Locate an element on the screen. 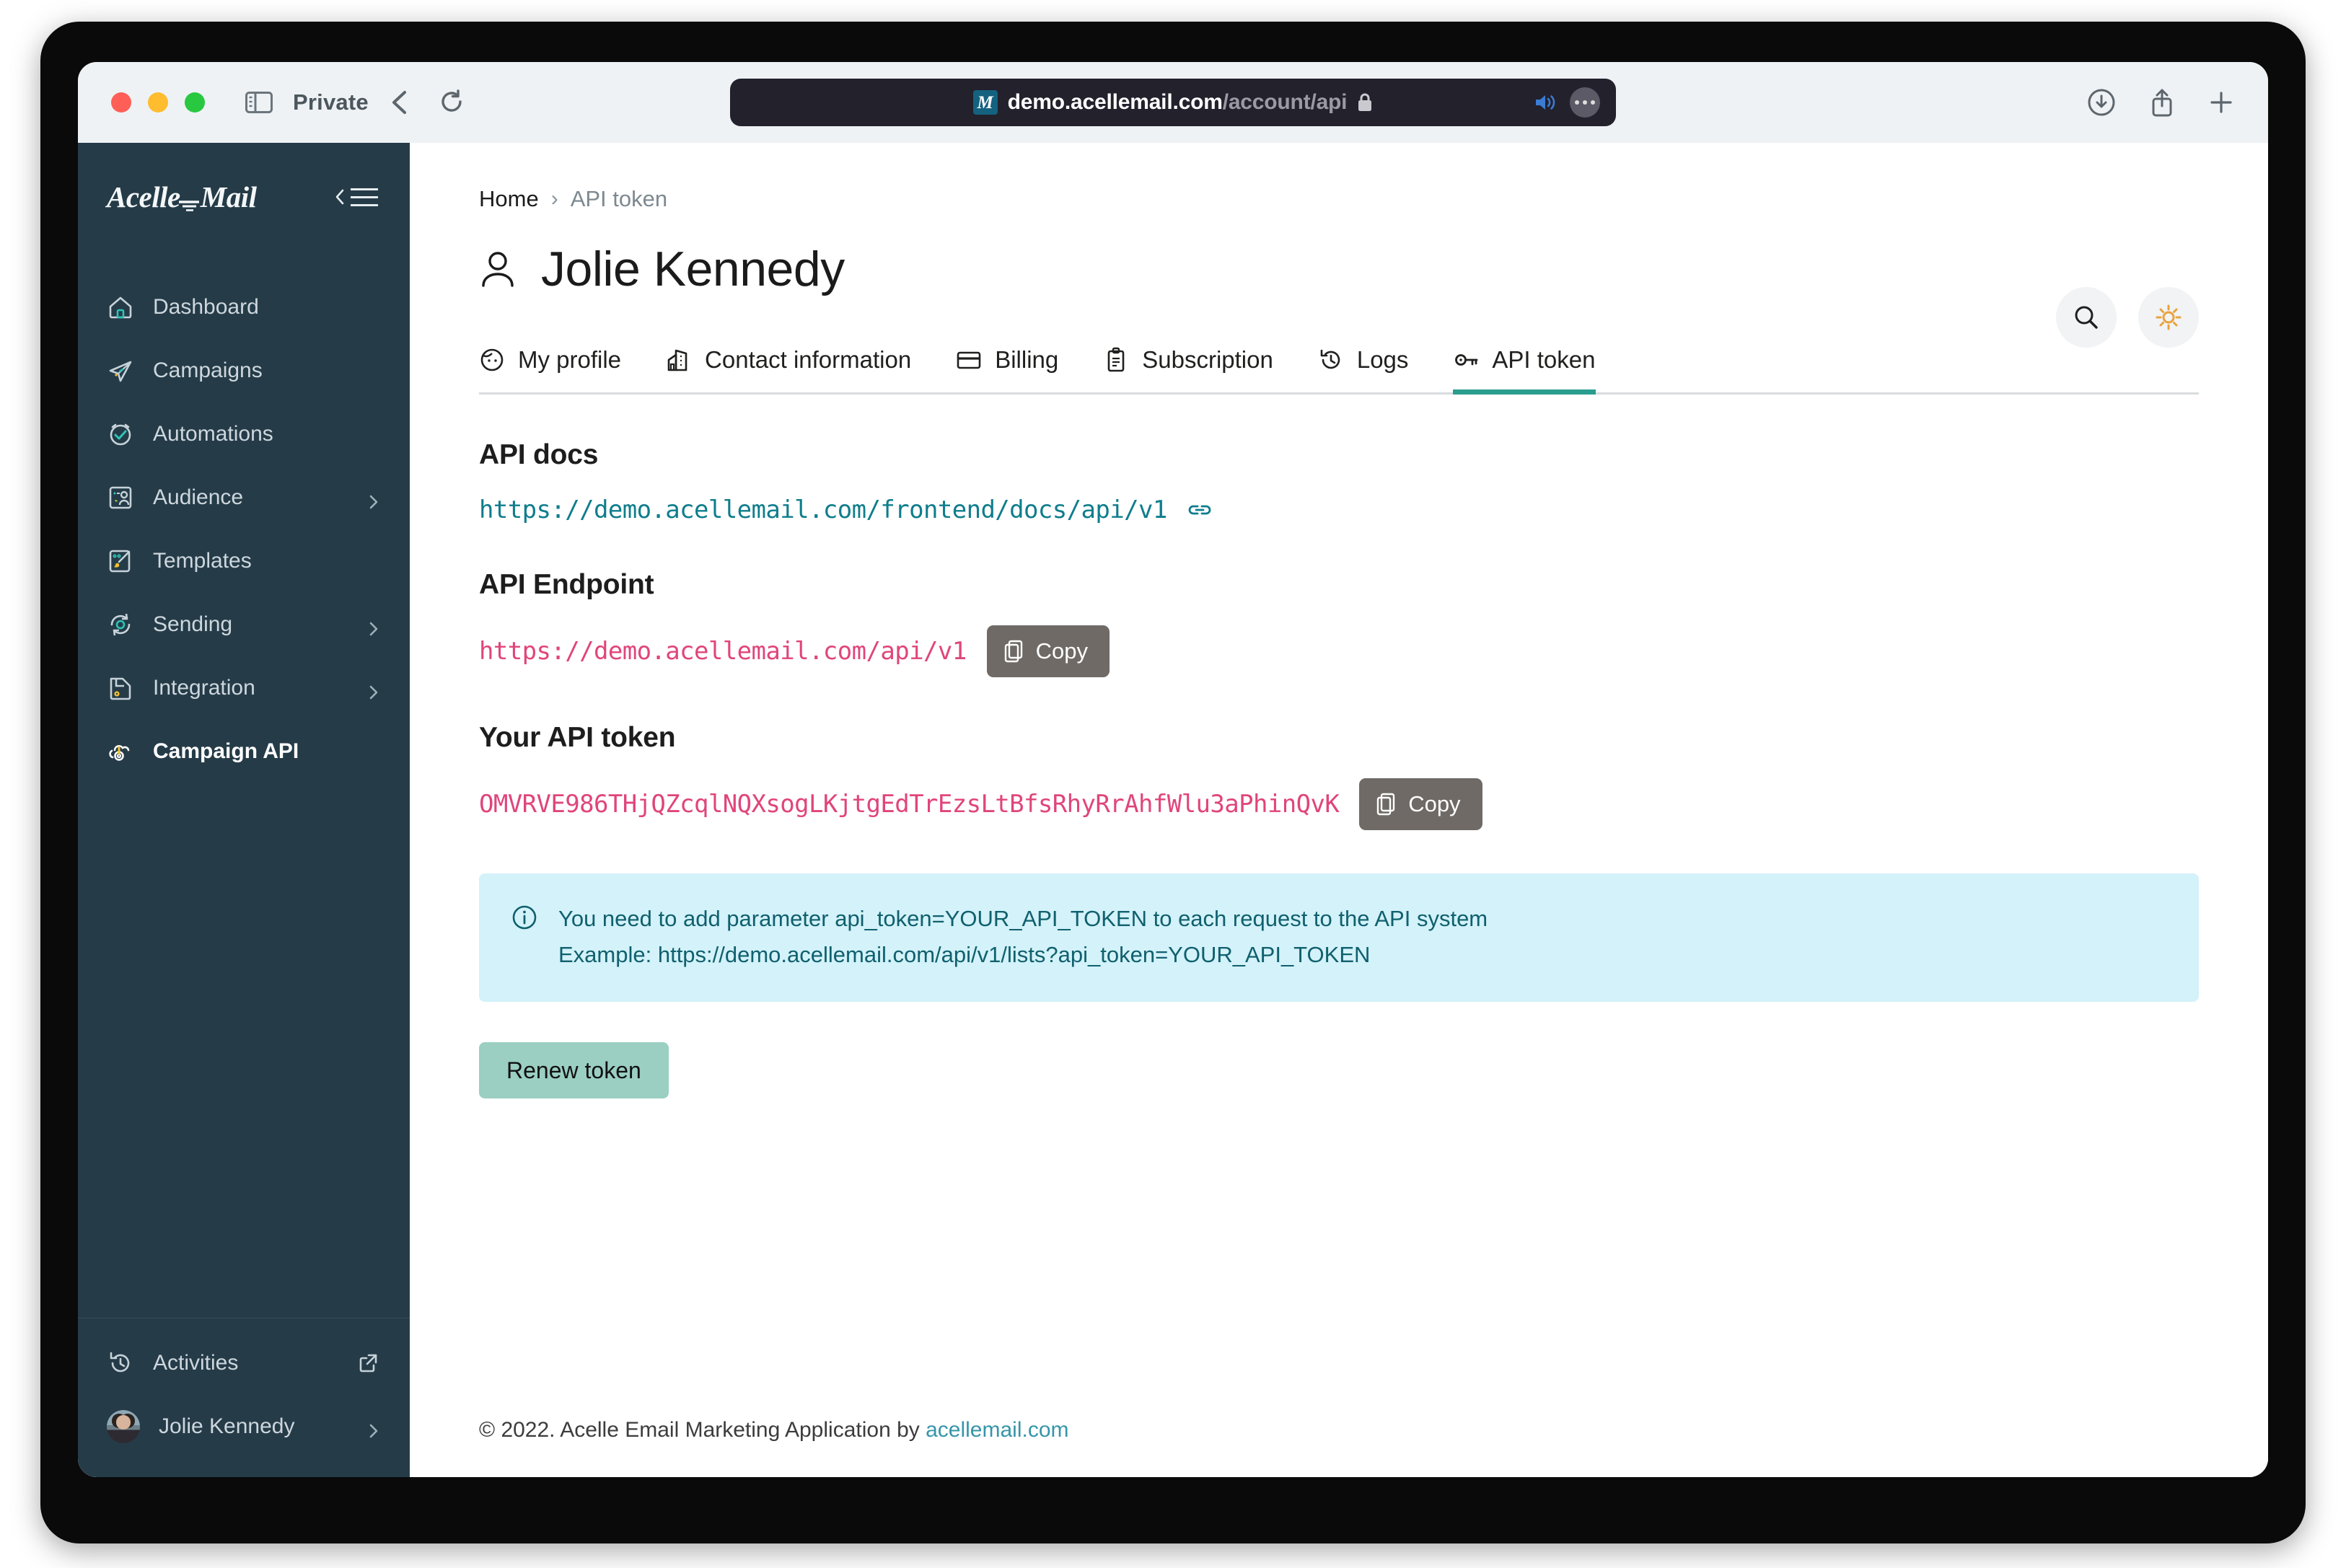 Image resolution: width=2346 pixels, height=1568 pixels. home-icon is located at coordinates (121, 308).